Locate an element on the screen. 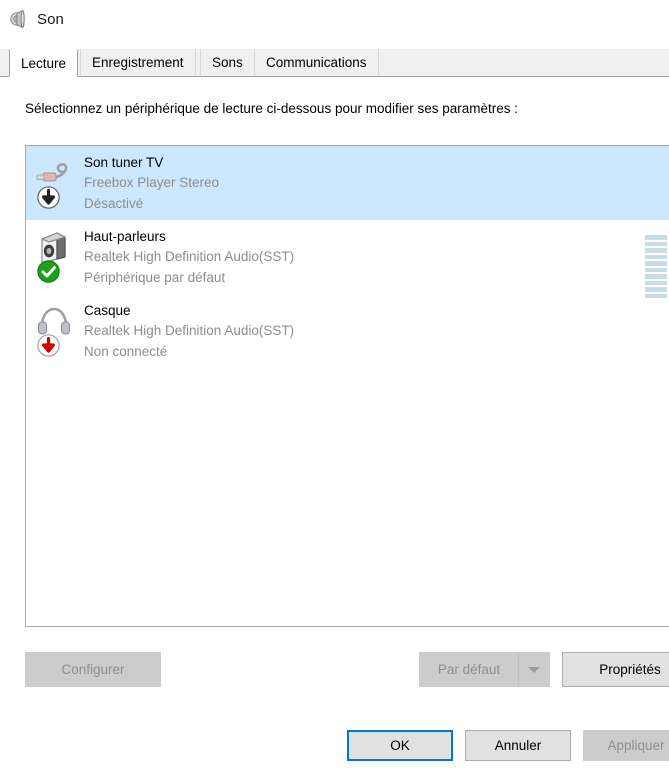  chevron-down-icon is located at coordinates (534, 669).